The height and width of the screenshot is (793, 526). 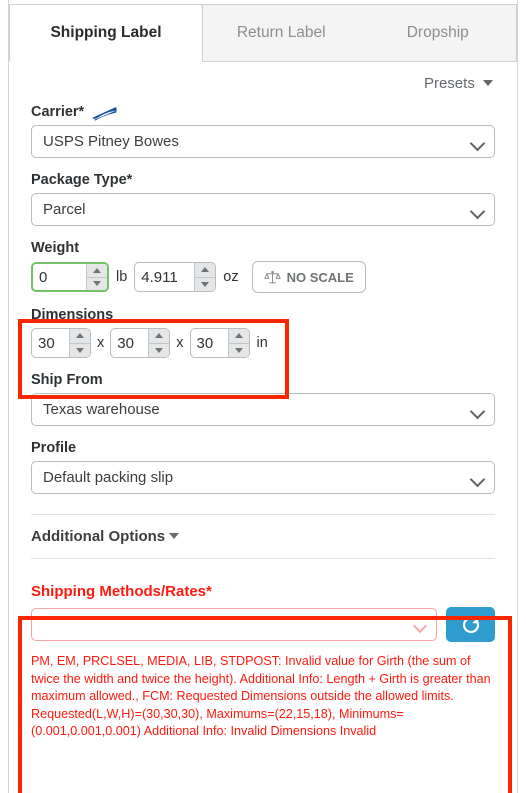 I want to click on profile-select-wrap: Default packing slip, so click(x=263, y=477).